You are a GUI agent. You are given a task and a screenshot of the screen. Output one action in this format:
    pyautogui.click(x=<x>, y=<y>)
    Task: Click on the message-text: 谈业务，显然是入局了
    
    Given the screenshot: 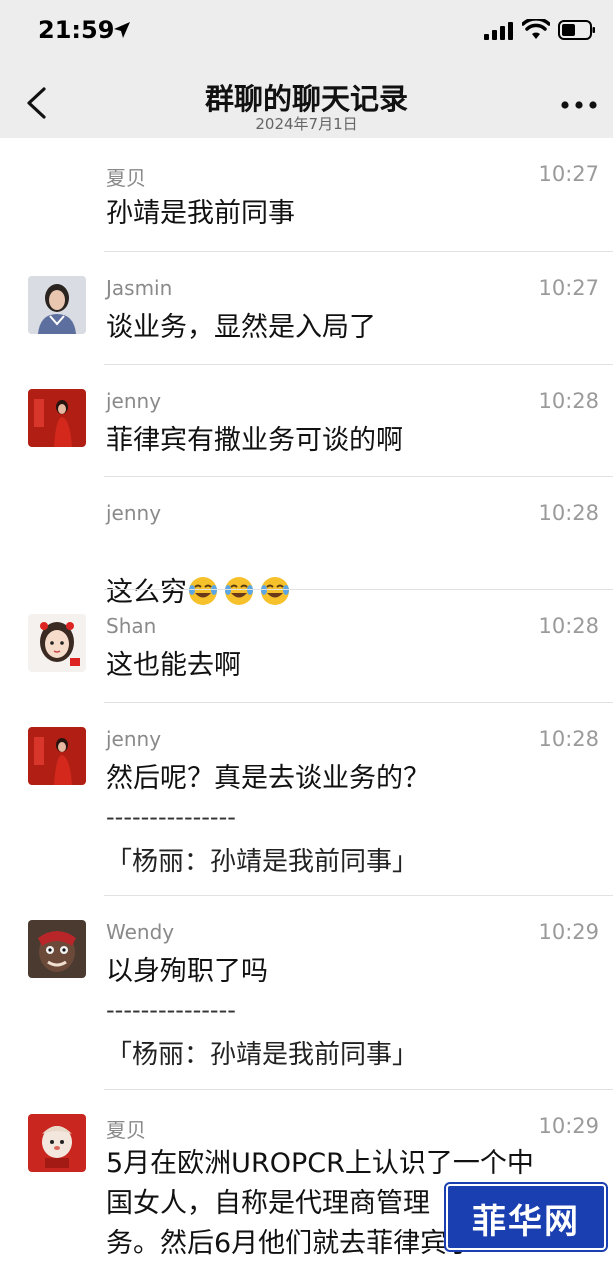 What is the action you would take?
    pyautogui.click(x=241, y=327)
    